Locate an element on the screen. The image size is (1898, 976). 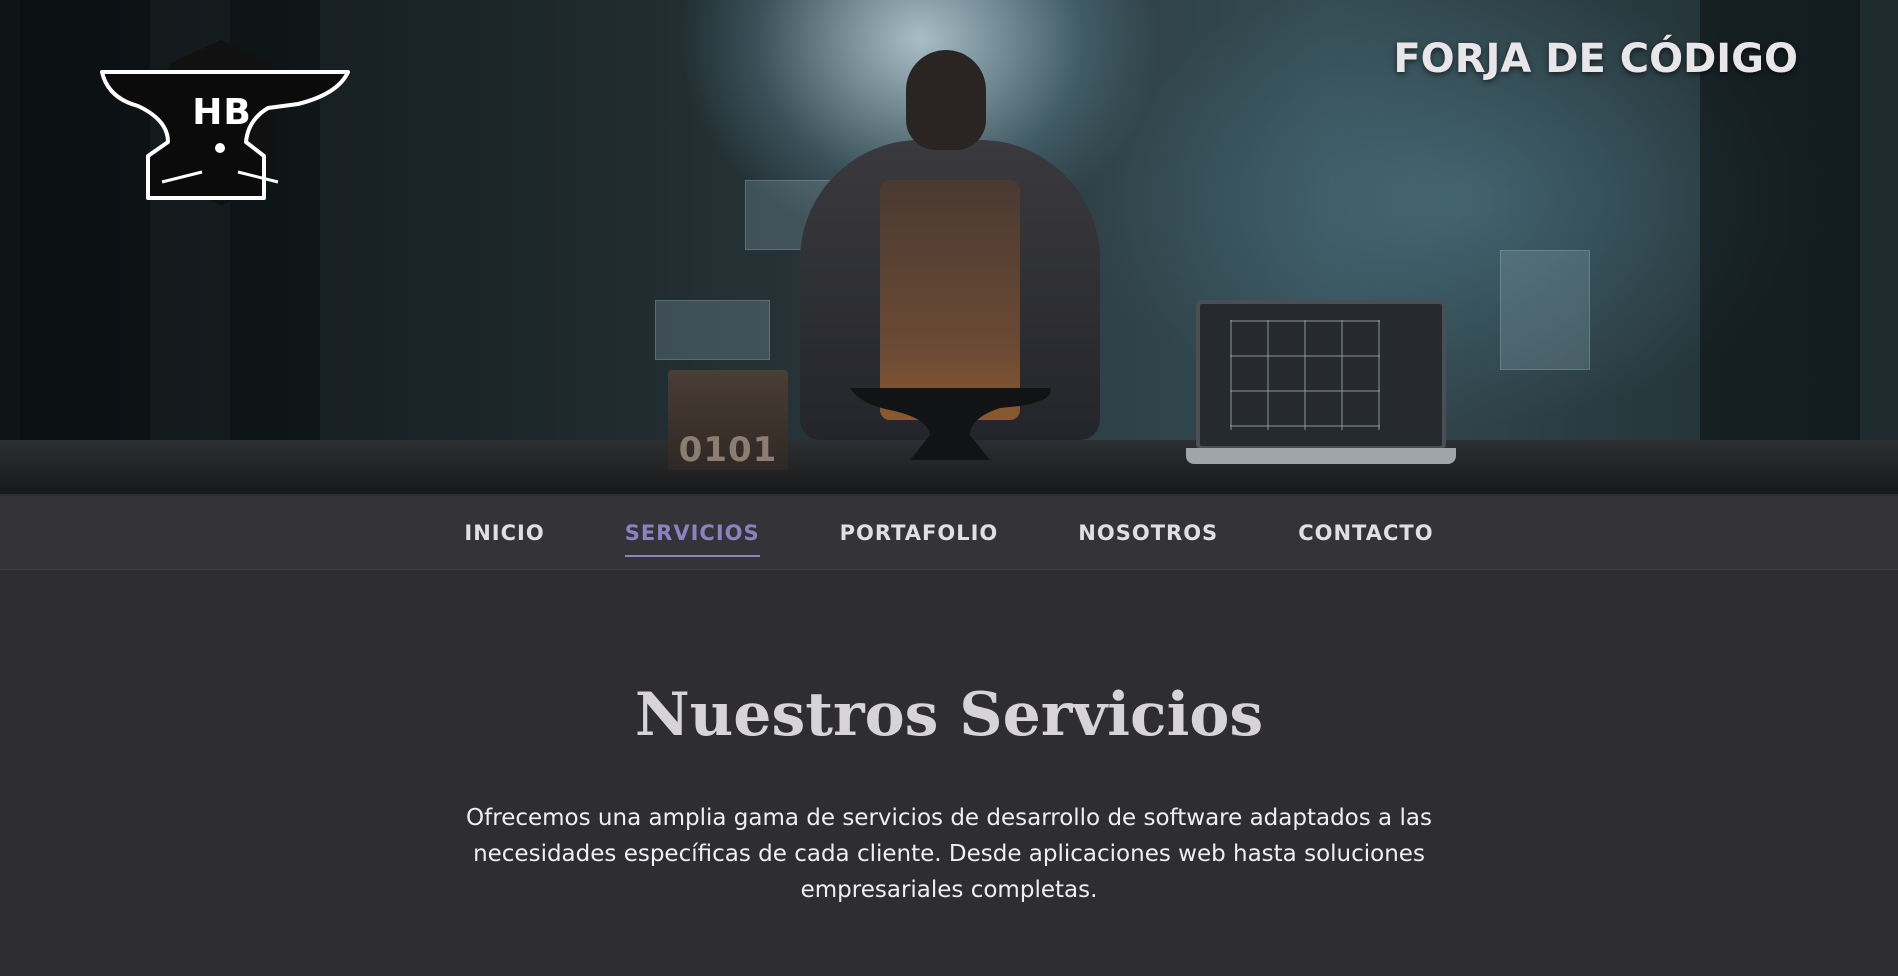
laptop-base is located at coordinates (1321, 456).